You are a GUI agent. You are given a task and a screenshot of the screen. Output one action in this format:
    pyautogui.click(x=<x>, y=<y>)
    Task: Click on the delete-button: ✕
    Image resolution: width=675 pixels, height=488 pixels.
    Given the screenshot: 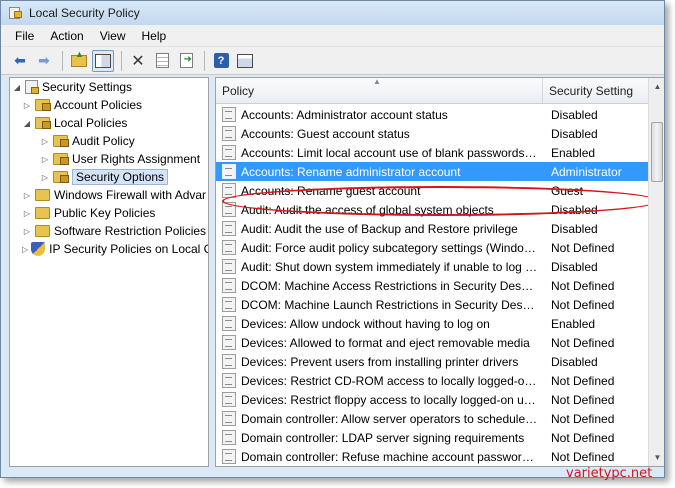 What is the action you would take?
    pyautogui.click(x=138, y=61)
    